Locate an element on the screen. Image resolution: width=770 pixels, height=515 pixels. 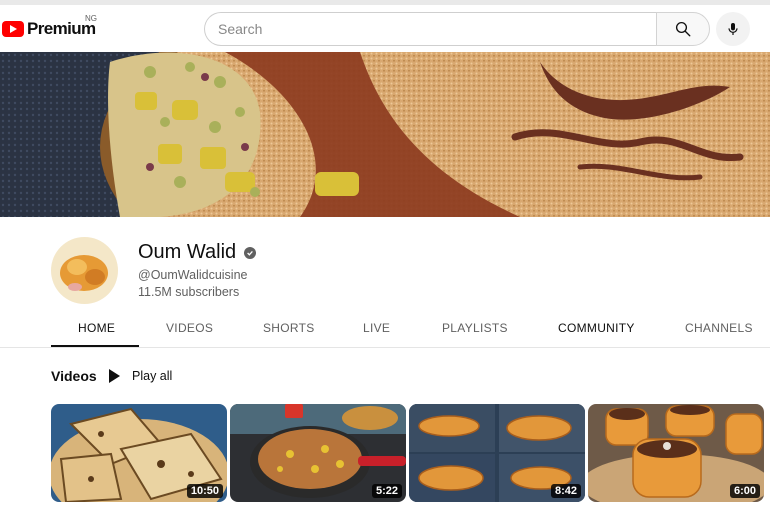
search-input is located at coordinates (431, 29).